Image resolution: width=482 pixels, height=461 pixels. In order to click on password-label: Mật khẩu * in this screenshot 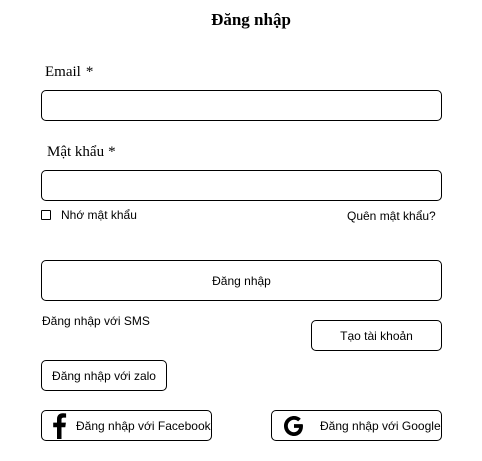, I will do `click(81, 152)`.